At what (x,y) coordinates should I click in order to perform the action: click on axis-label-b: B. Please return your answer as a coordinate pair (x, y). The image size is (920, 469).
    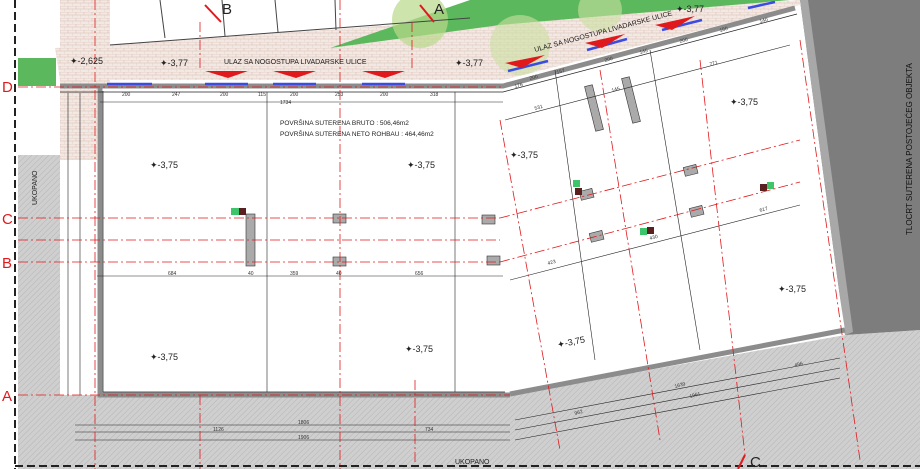
    Looking at the image, I should click on (7, 263).